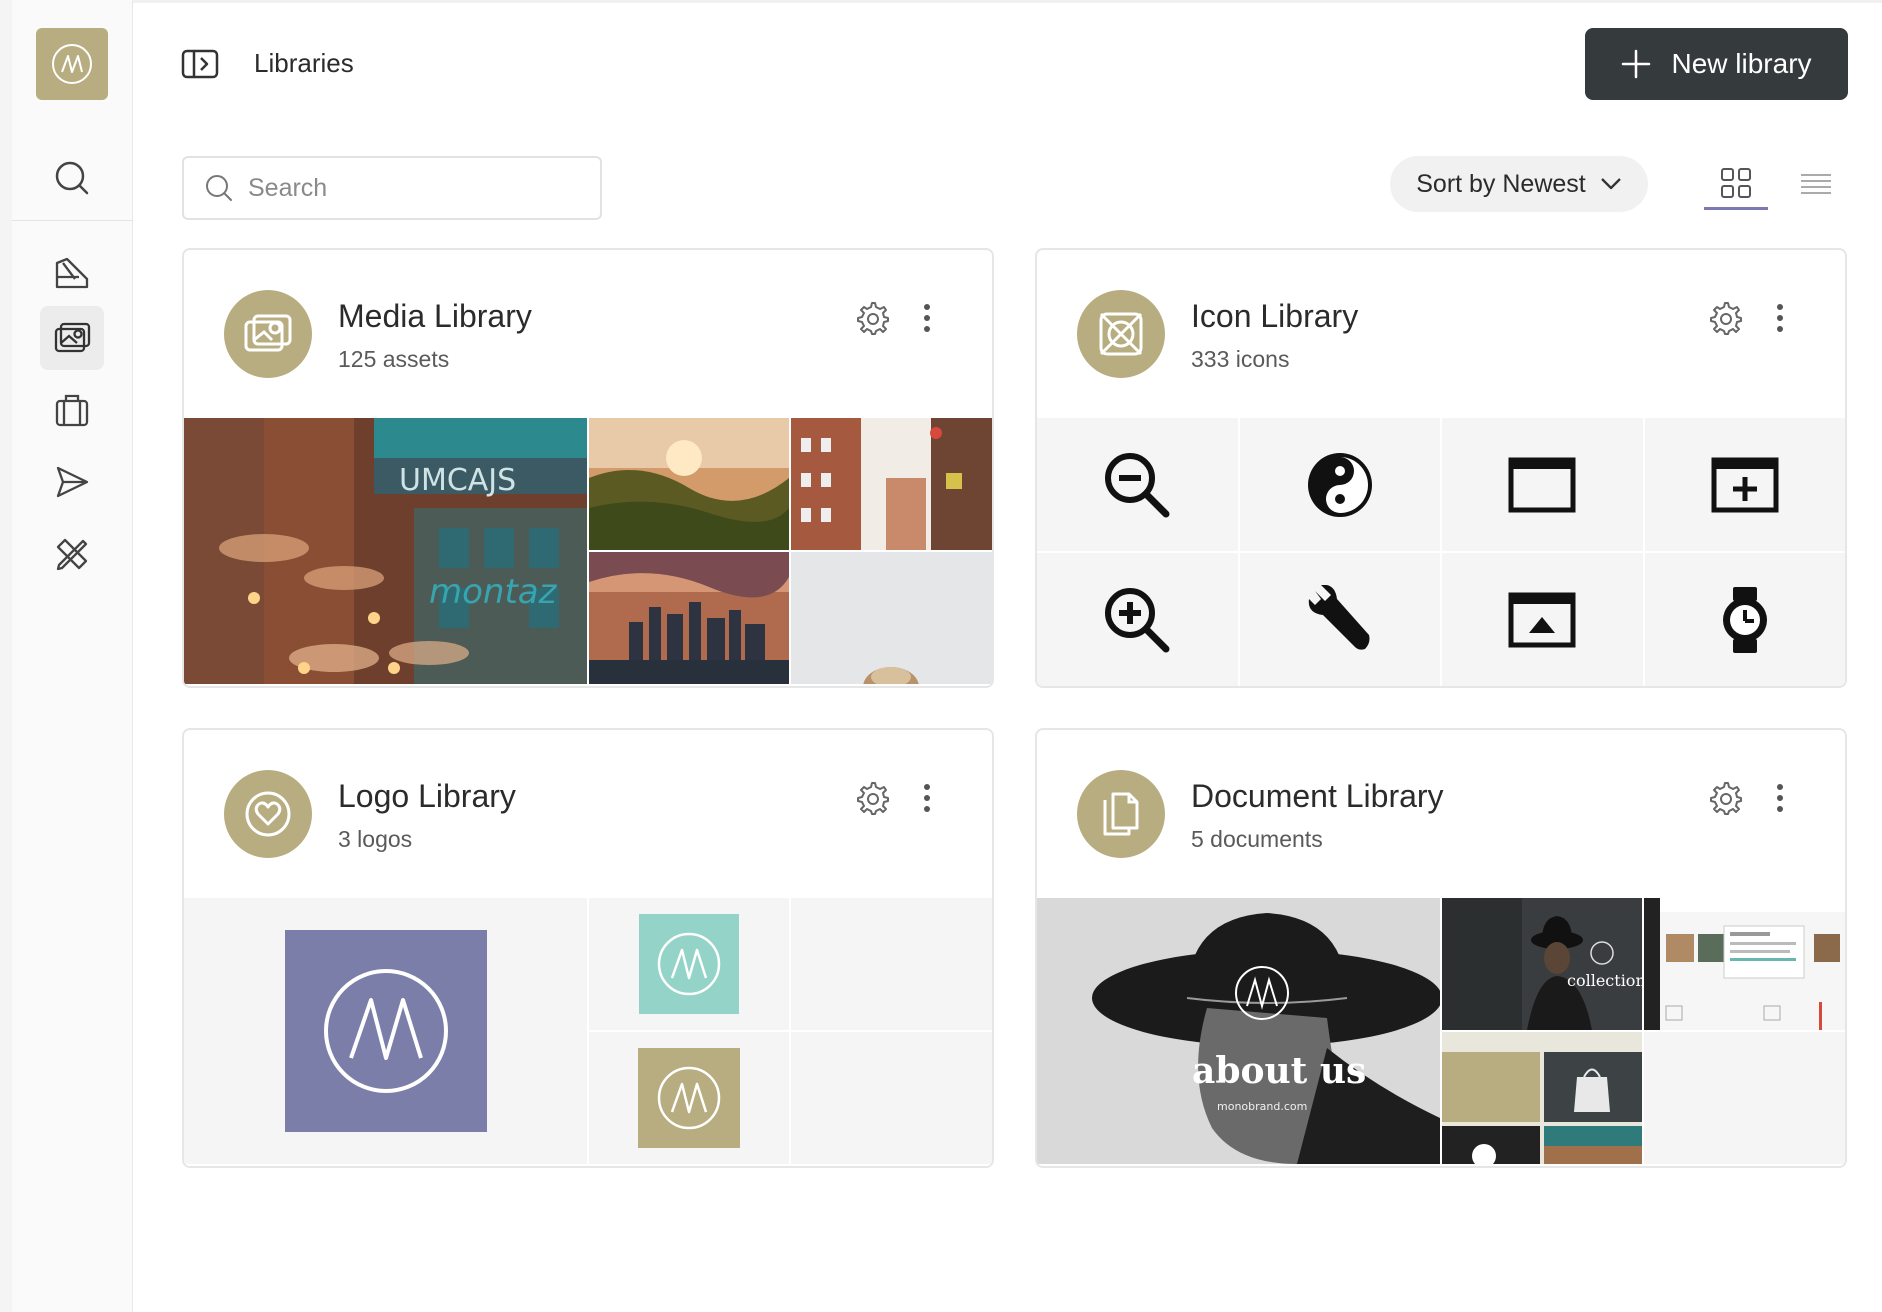 This screenshot has width=1882, height=1312. I want to click on library-card-header: Logo Library 3 logos, so click(588, 814).